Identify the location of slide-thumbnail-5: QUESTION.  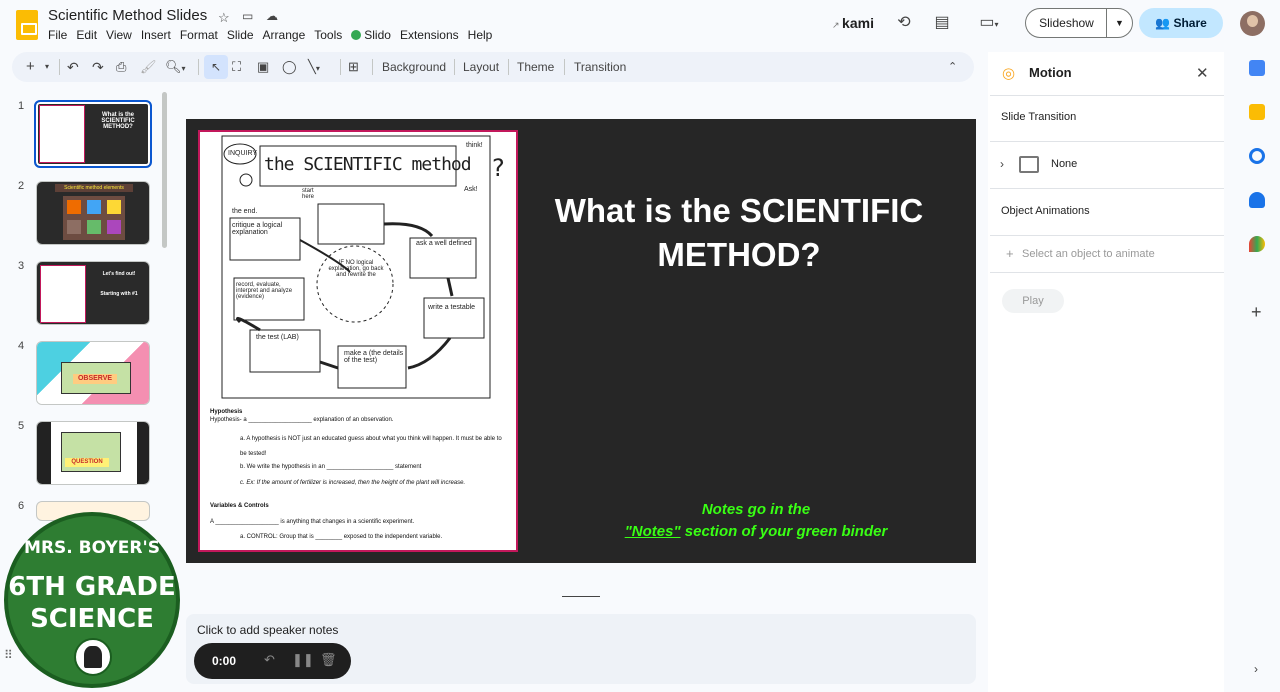
(93, 453).